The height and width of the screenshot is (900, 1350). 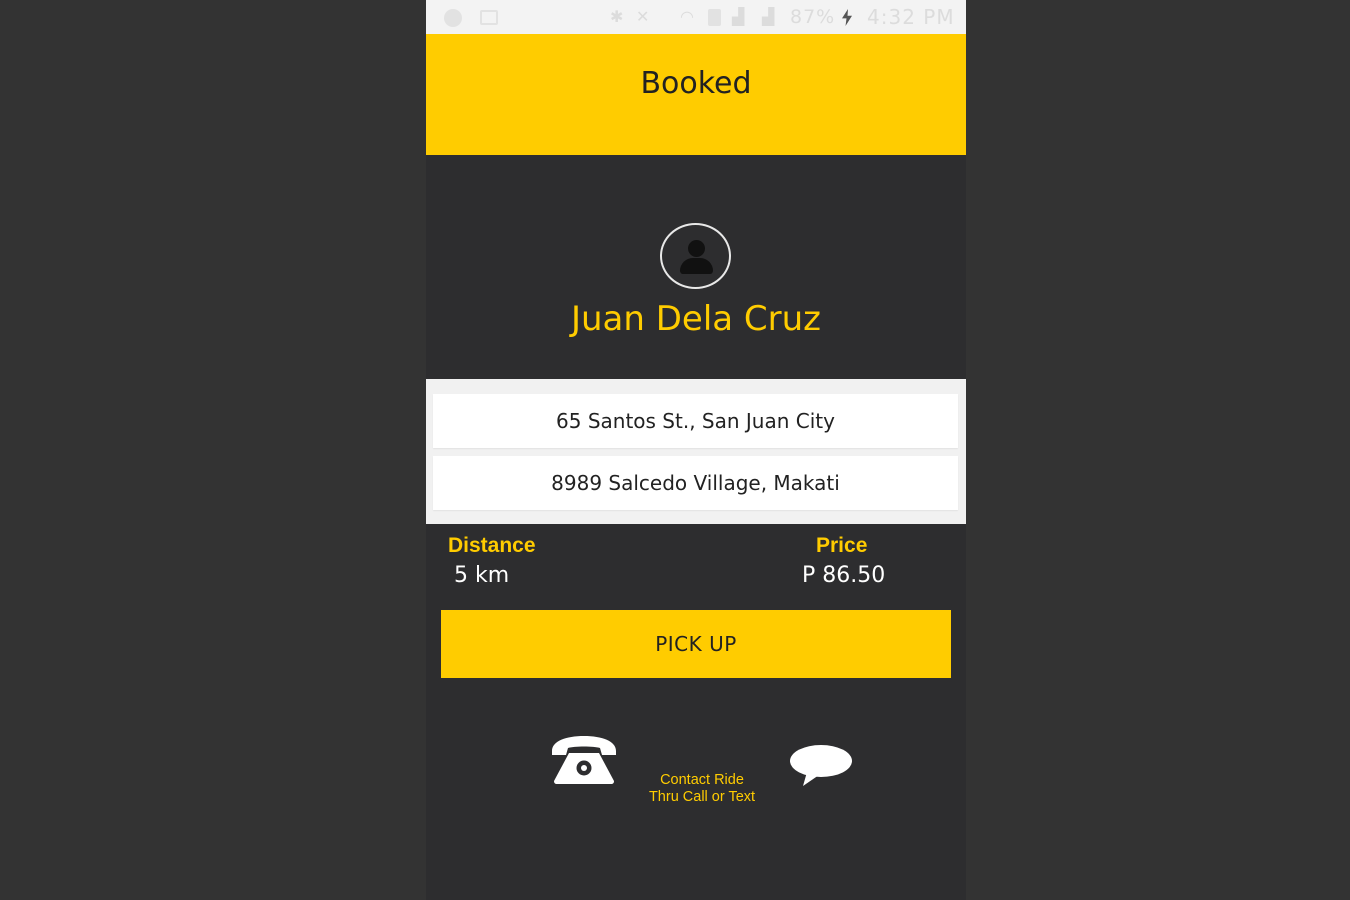 What do you see at coordinates (453, 18) in the screenshot?
I see `clock-icon` at bounding box center [453, 18].